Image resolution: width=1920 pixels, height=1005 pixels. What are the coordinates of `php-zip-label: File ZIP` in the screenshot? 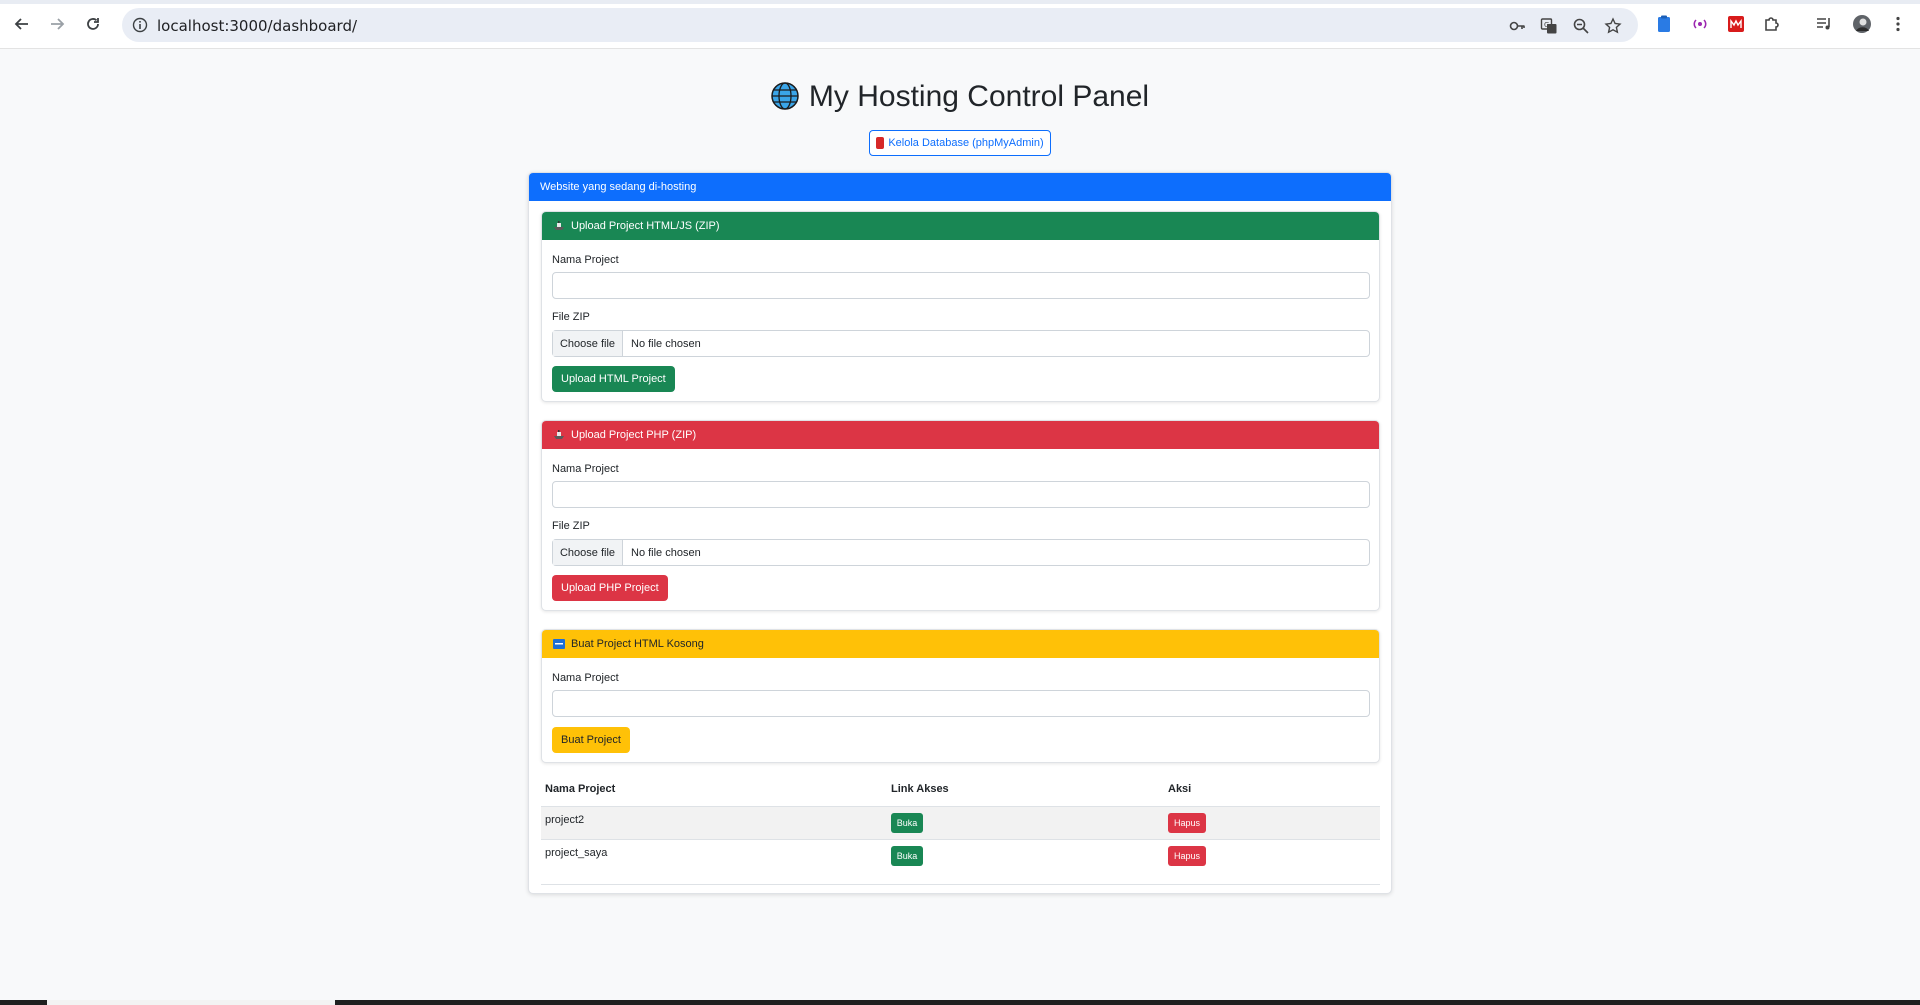 It's located at (571, 526).